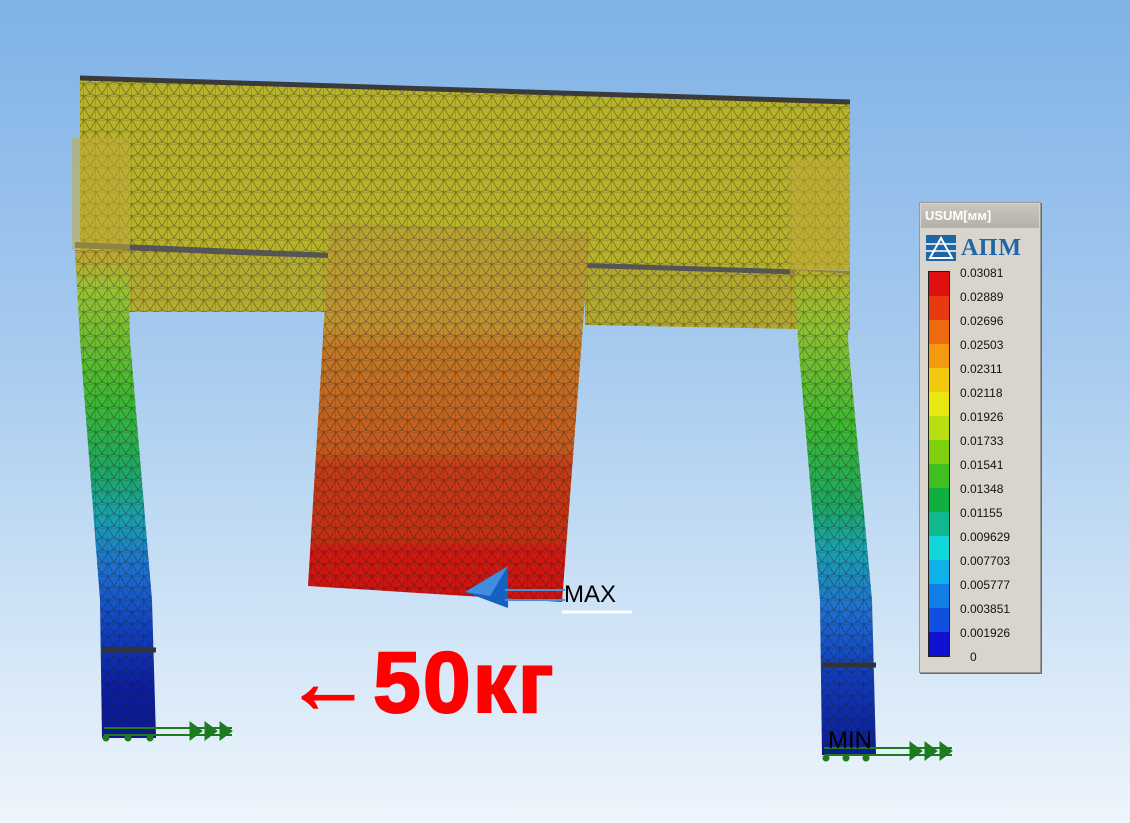 The width and height of the screenshot is (1130, 823). I want to click on scale-value-label: 0.01926, so click(982, 417).